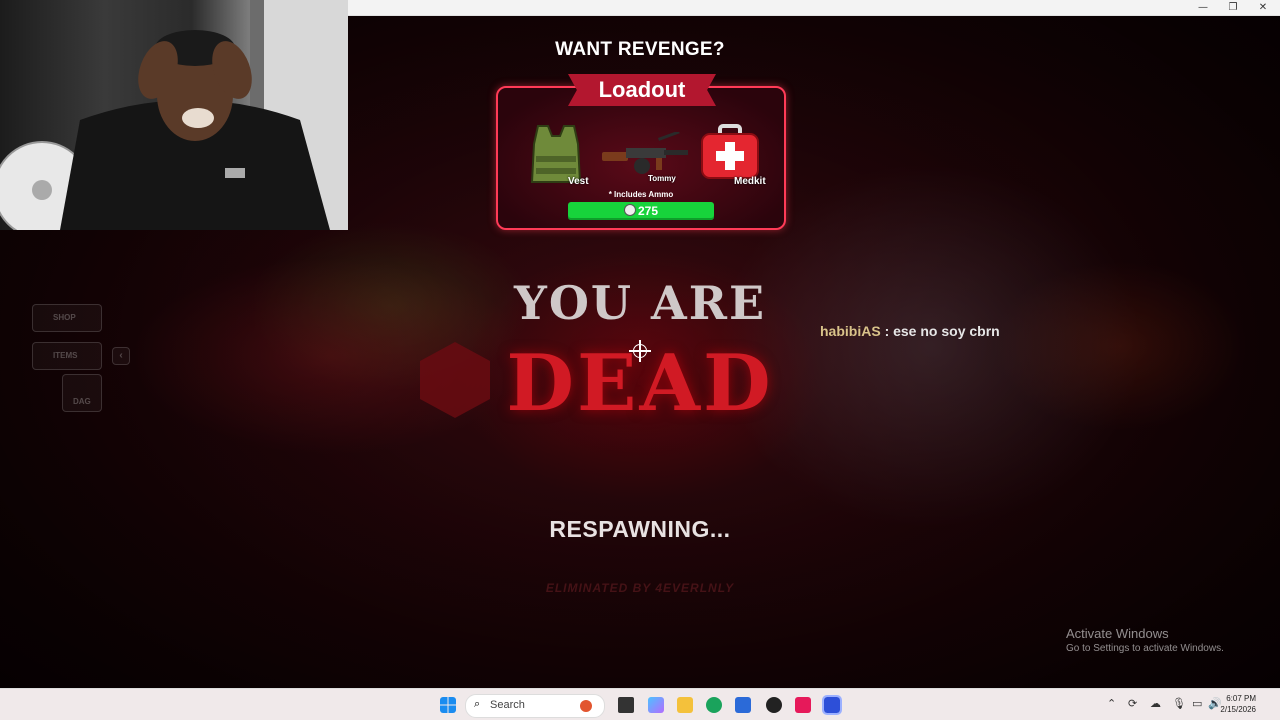  What do you see at coordinates (640, 351) in the screenshot?
I see `crosshair-icon` at bounding box center [640, 351].